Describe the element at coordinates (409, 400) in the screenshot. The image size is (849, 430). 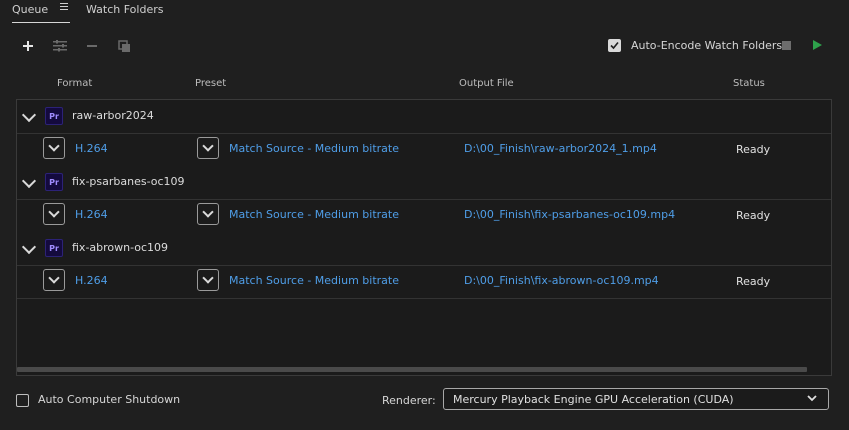
I see `renderer-label: Renderer:` at that location.